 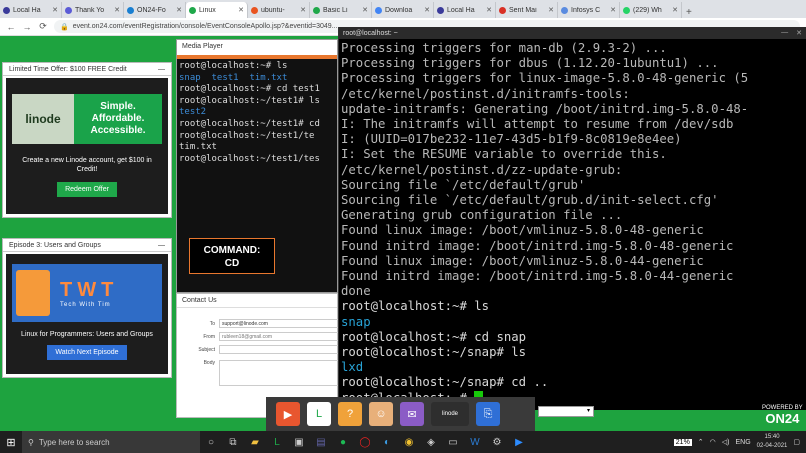 What do you see at coordinates (381, 414) in the screenshot?
I see `avatar-icon: ☺` at bounding box center [381, 414].